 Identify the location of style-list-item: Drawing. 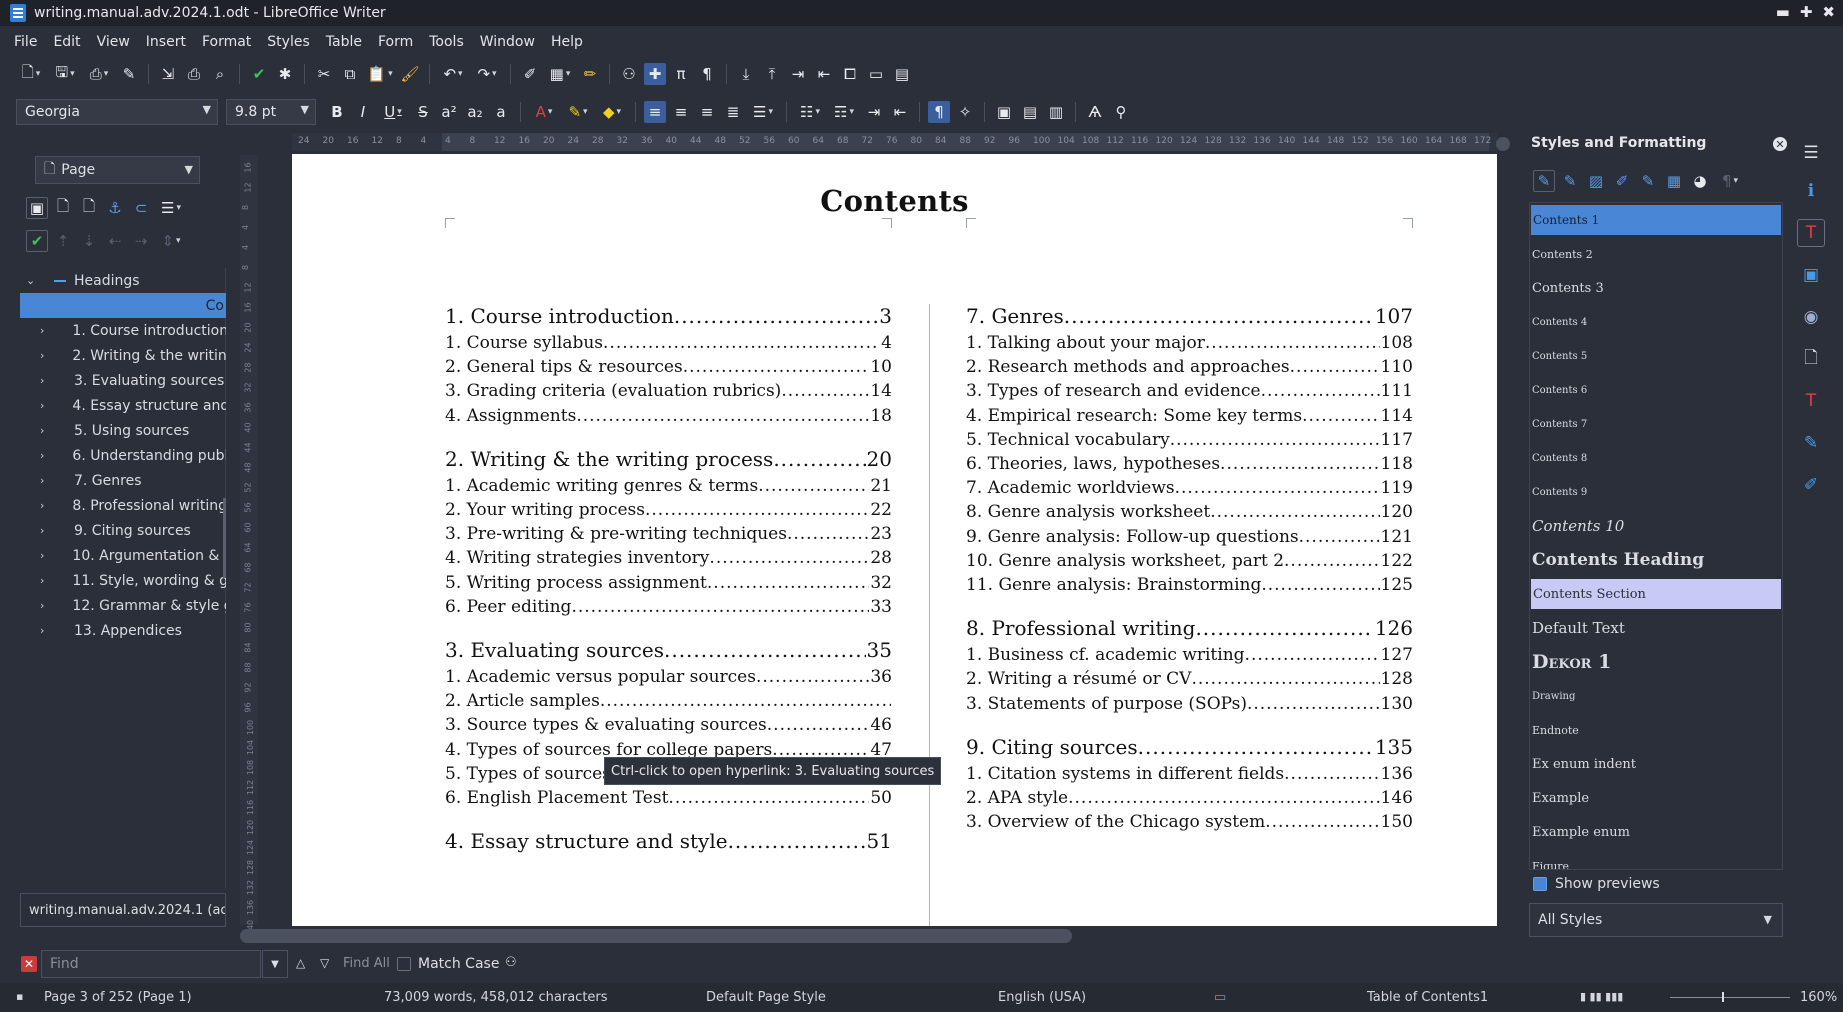
(1656, 696).